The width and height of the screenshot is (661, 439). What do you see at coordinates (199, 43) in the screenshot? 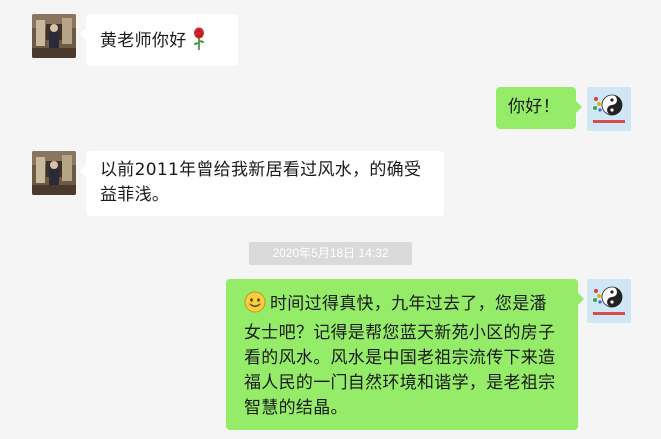
I see `rose-icon` at bounding box center [199, 43].